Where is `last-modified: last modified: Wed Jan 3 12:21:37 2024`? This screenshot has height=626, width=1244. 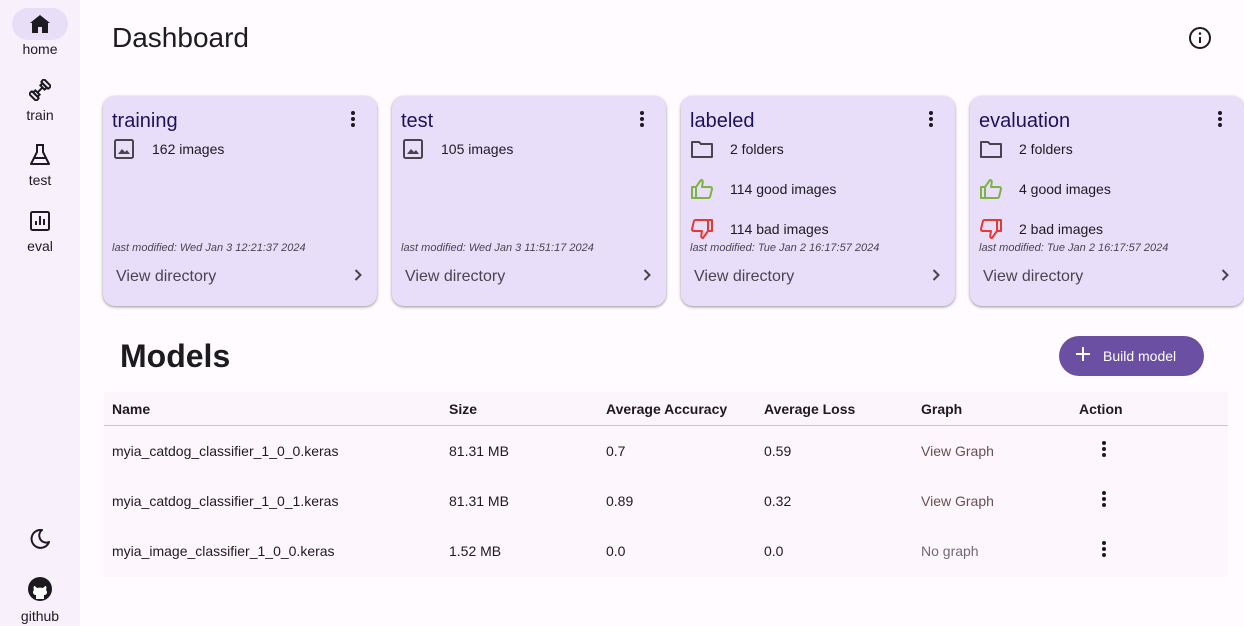 last-modified: last modified: Wed Jan 3 12:21:37 2024 is located at coordinates (209, 248).